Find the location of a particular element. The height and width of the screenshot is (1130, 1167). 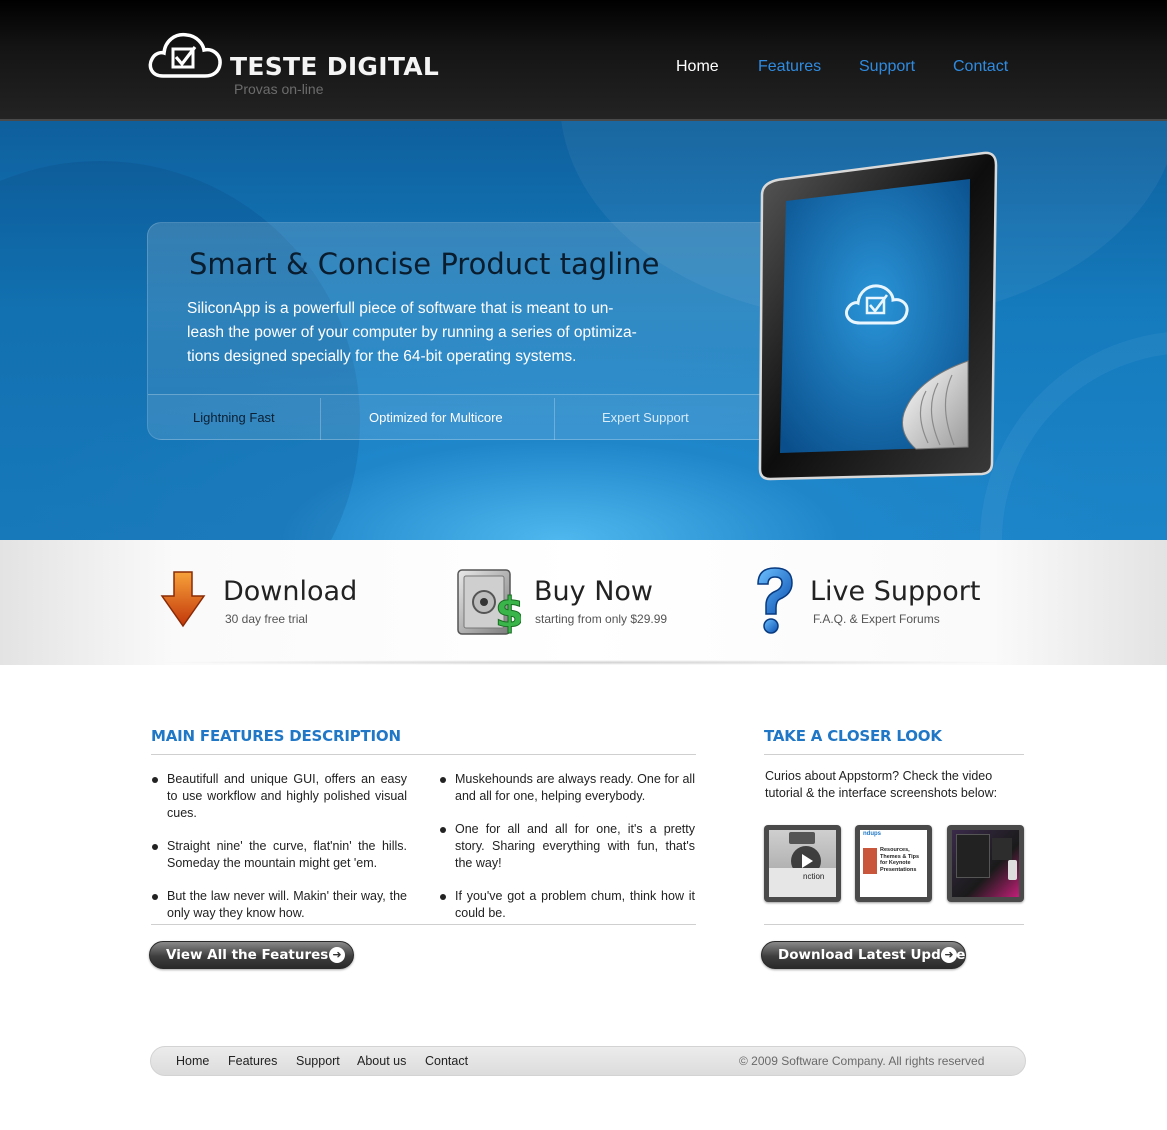

question-mark-icon is located at coordinates (775, 600).